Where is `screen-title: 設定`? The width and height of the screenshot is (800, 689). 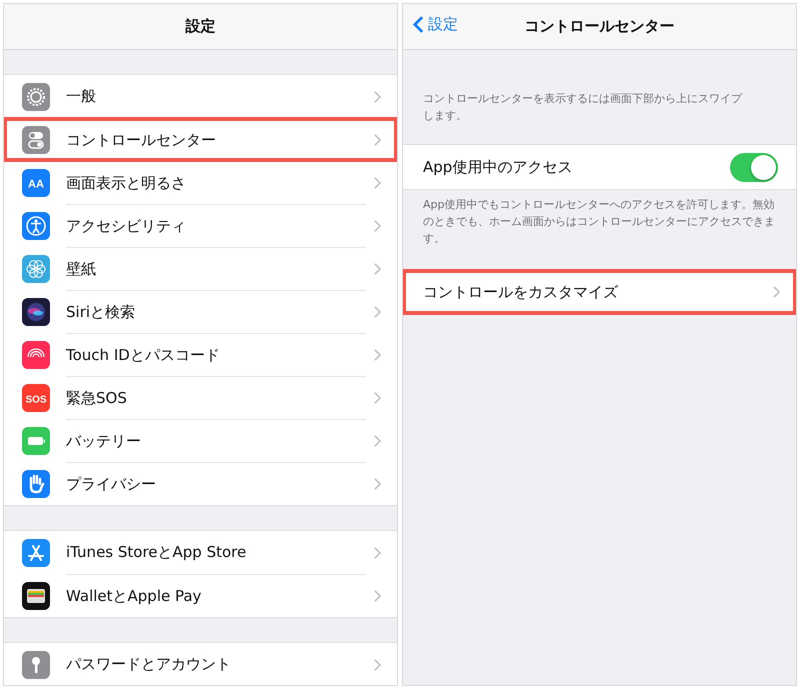
screen-title: 設定 is located at coordinates (201, 26).